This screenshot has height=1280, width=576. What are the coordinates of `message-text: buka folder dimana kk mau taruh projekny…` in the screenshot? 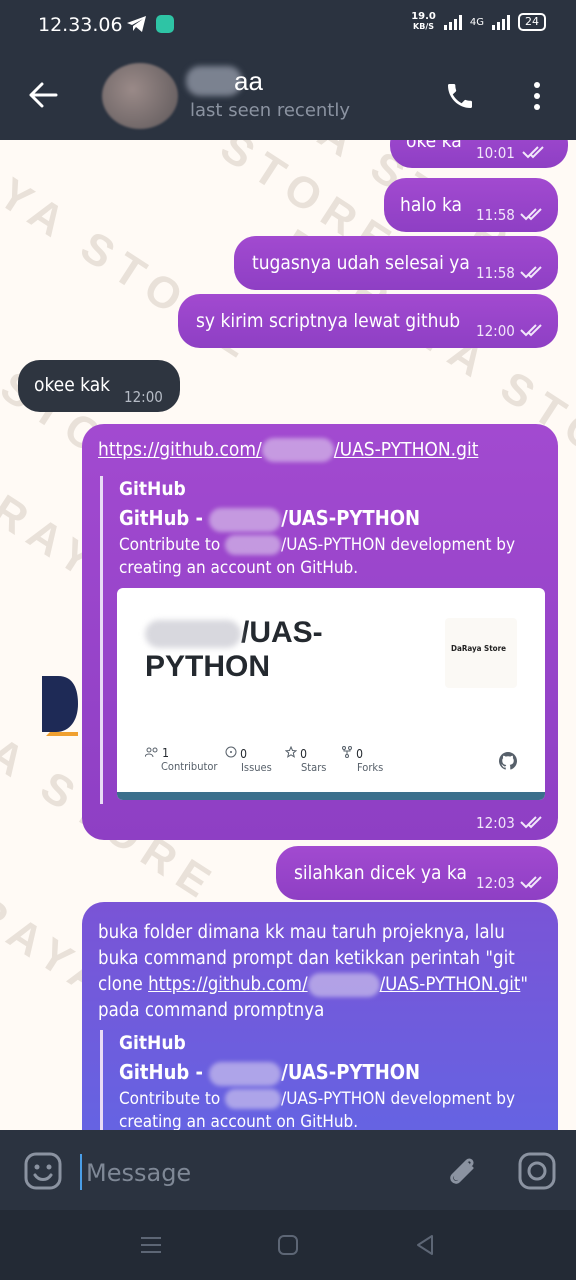 It's located at (313, 972).